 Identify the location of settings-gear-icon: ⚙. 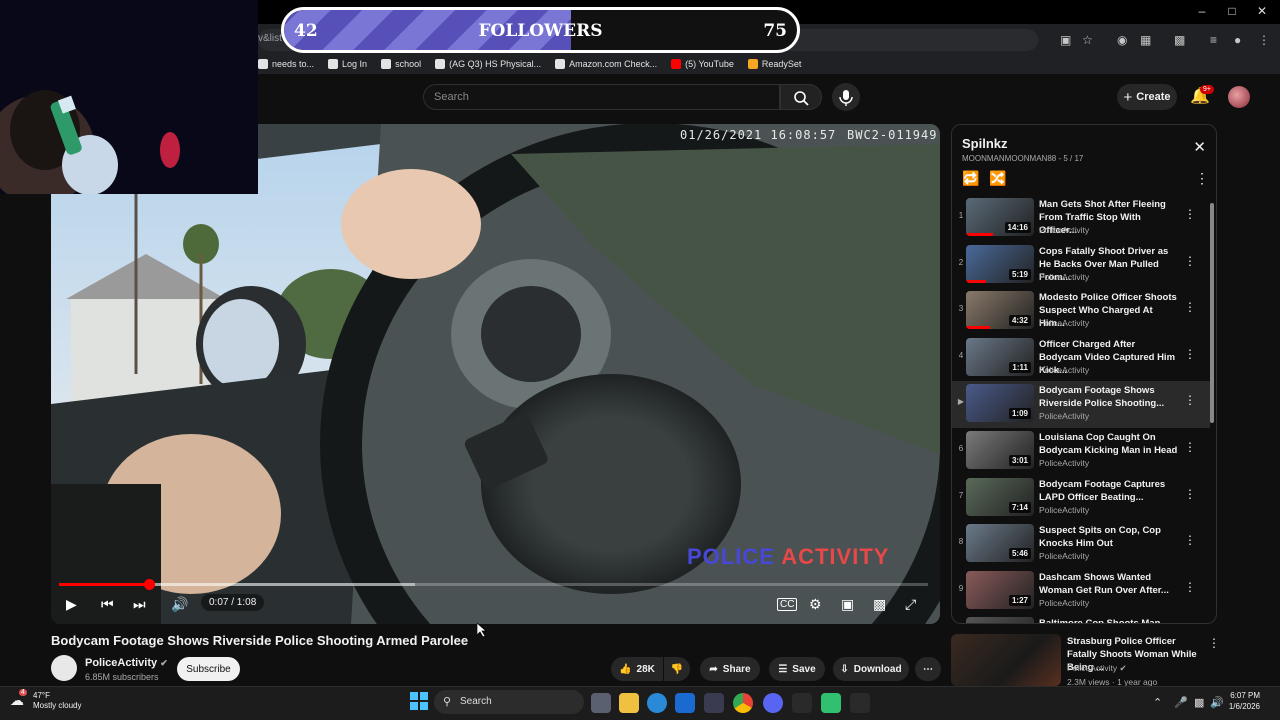
(815, 604).